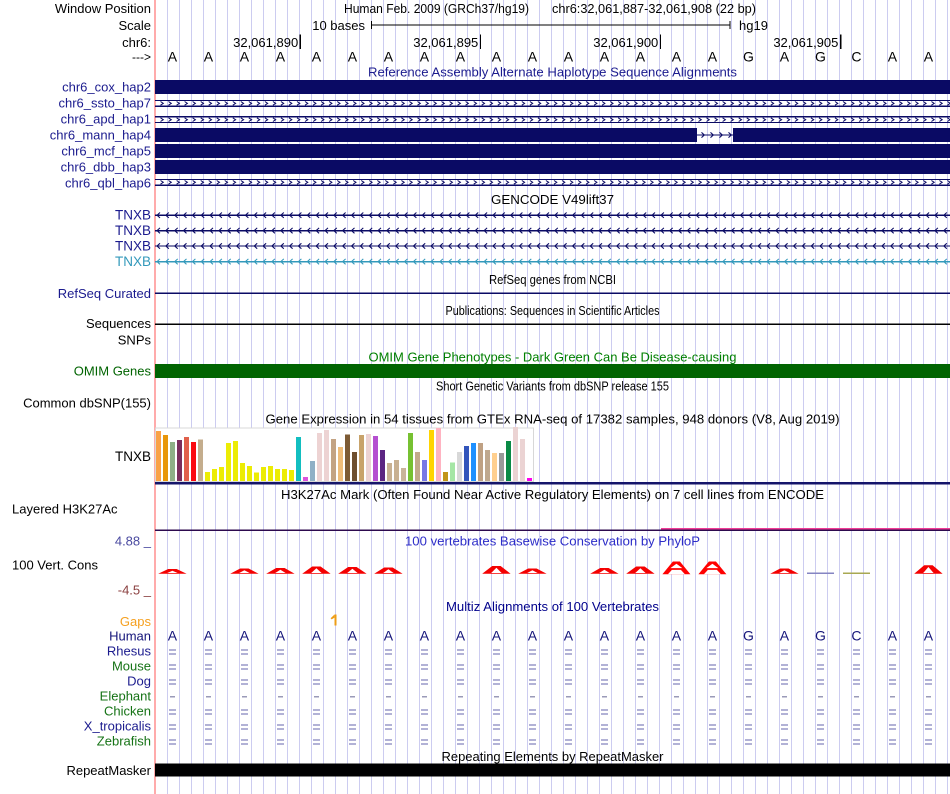 The image size is (950, 794). I want to click on svg-text:Repeating Elements by RepeatMa: Repeating Elements by RepeatMasker, so click(553, 756).